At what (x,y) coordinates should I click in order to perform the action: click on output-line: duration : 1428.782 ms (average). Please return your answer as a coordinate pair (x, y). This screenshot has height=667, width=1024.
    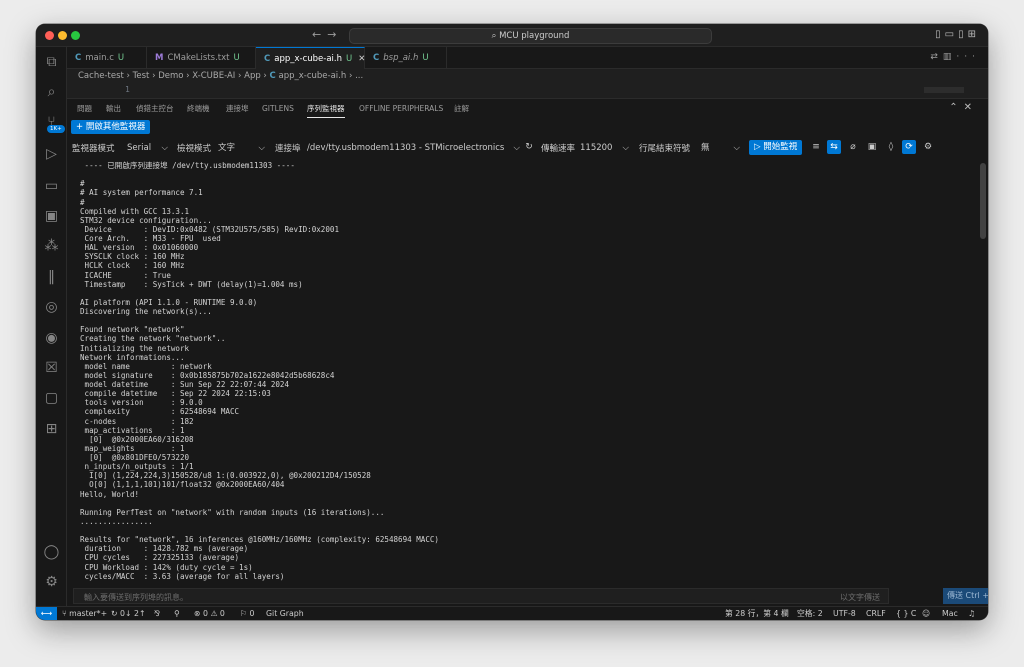
    Looking at the image, I should click on (164, 549).